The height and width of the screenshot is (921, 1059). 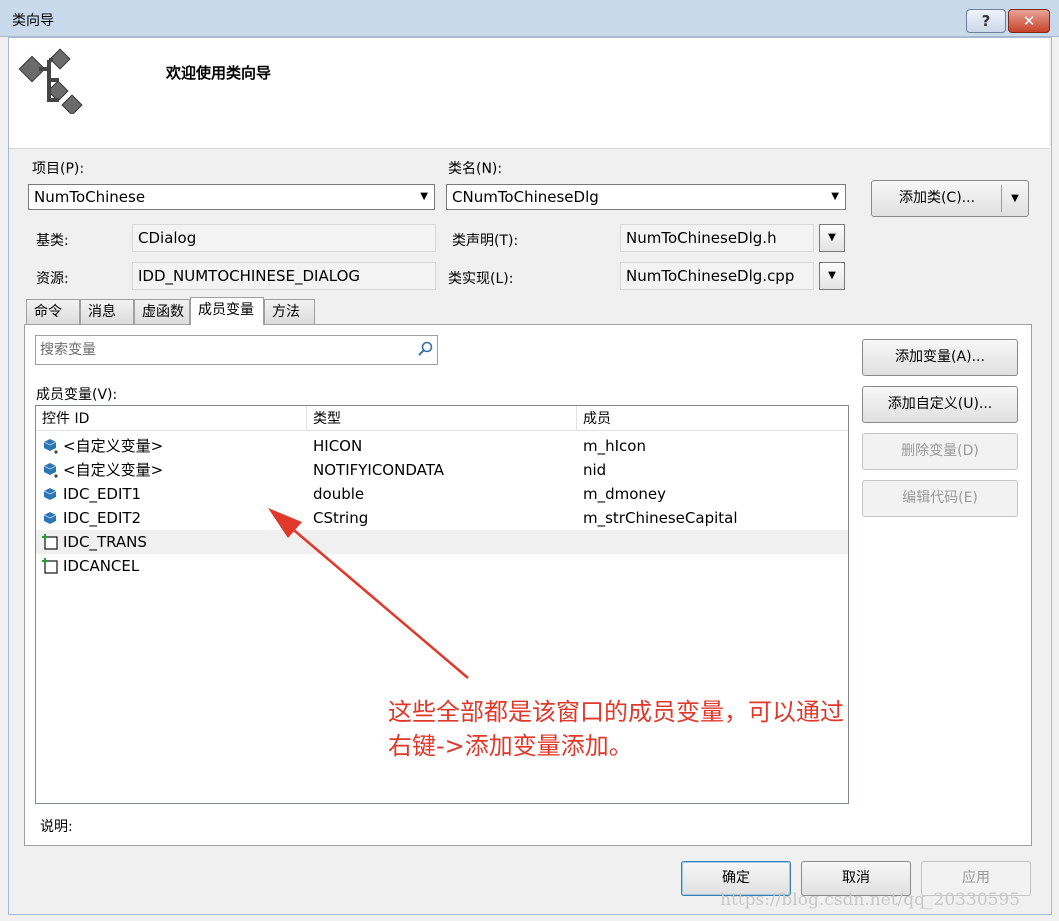 I want to click on tab-virtual-functions: 虚函数, so click(x=162, y=311).